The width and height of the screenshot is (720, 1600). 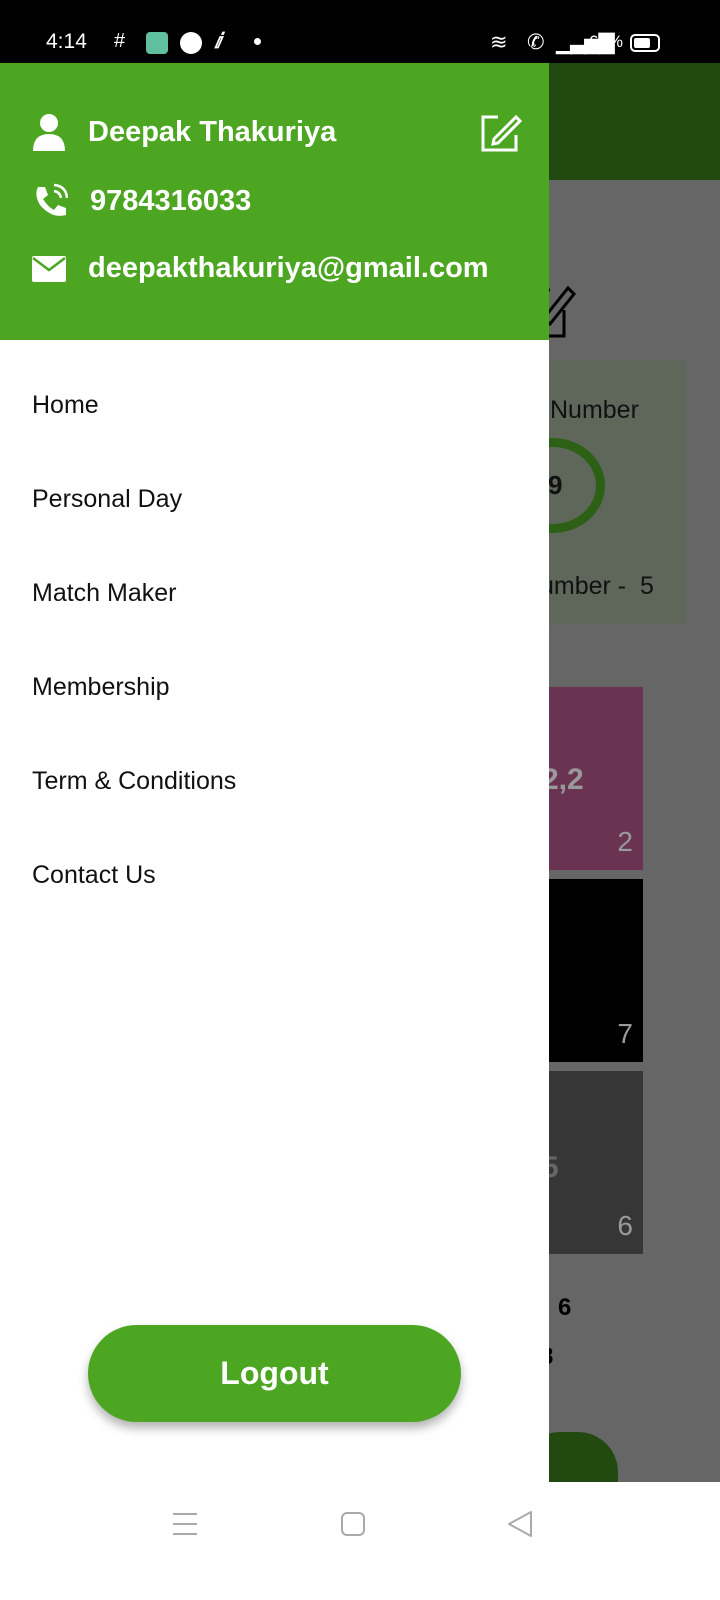 I want to click on wifi-call-icon: ✆, so click(x=536, y=42).